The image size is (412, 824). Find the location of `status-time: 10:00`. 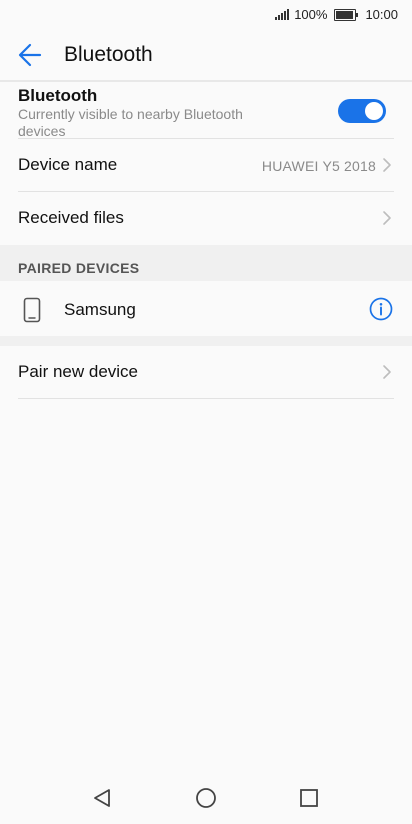

status-time: 10:00 is located at coordinates (381, 14).